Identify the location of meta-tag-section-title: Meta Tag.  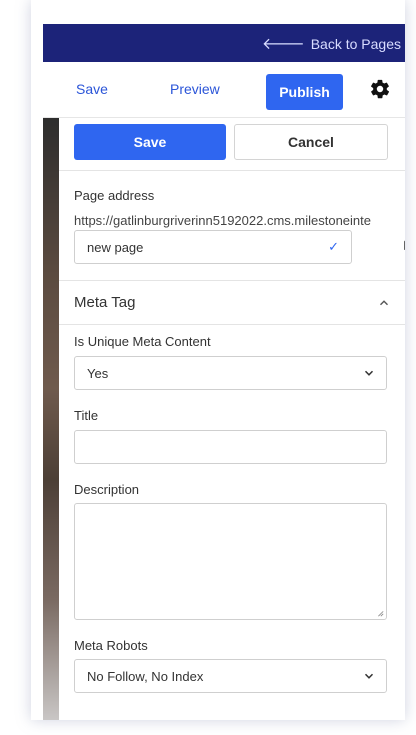
(104, 302).